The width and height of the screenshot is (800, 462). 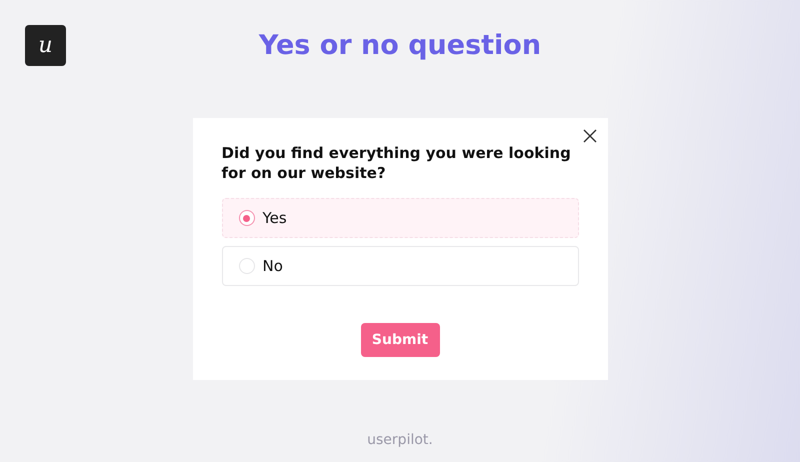 I want to click on close-icon, so click(x=589, y=136).